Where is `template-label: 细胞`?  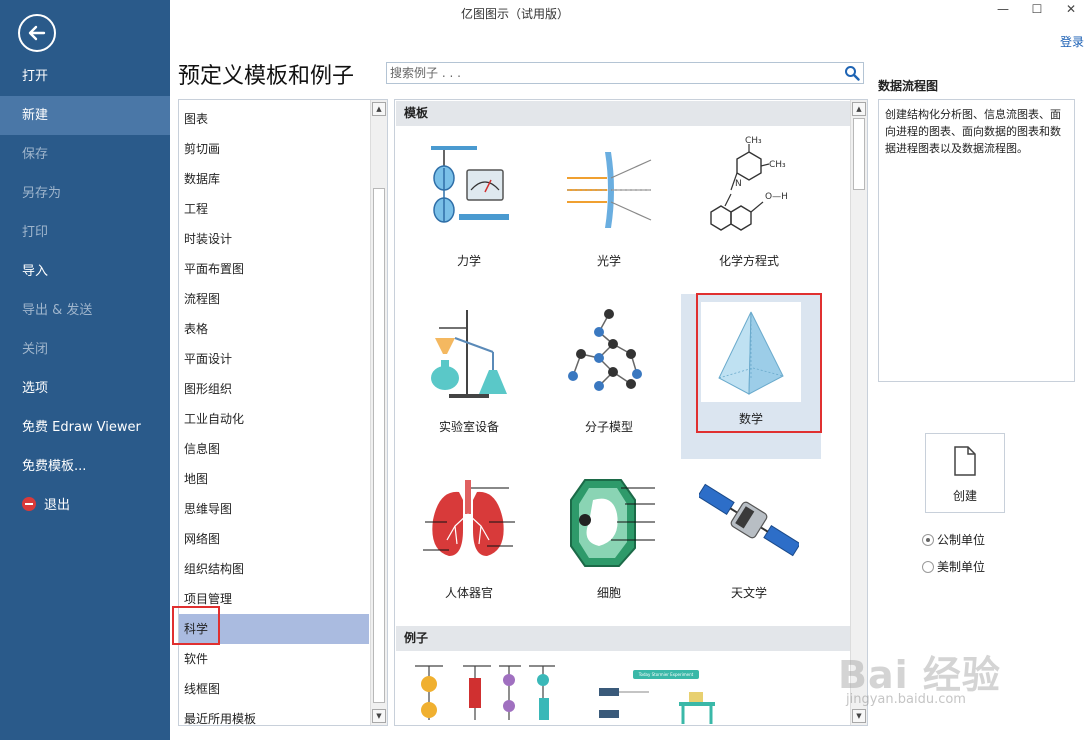 template-label: 细胞 is located at coordinates (608, 593).